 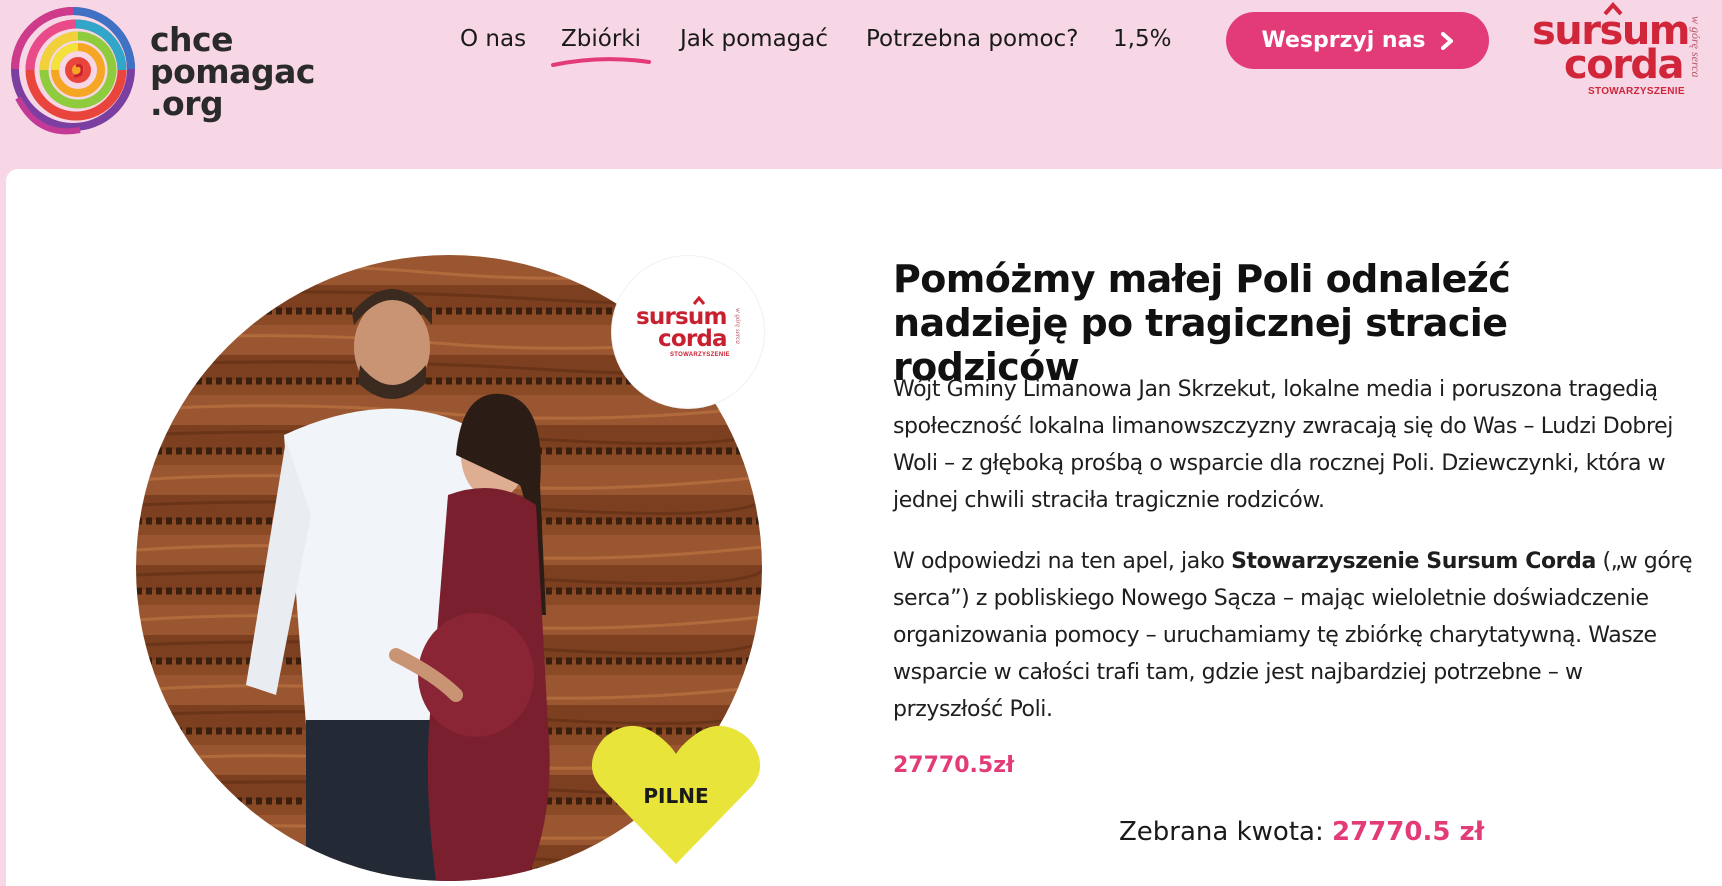 What do you see at coordinates (1343, 40) in the screenshot?
I see `support-us-label: Wesprzyj nas` at bounding box center [1343, 40].